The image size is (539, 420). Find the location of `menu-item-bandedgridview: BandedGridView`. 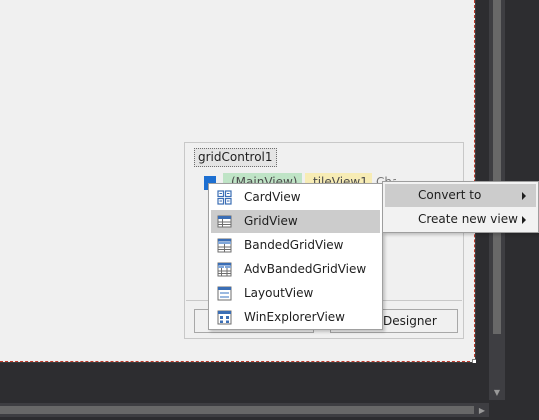

menu-item-bandedgridview: BandedGridView is located at coordinates (295, 245).